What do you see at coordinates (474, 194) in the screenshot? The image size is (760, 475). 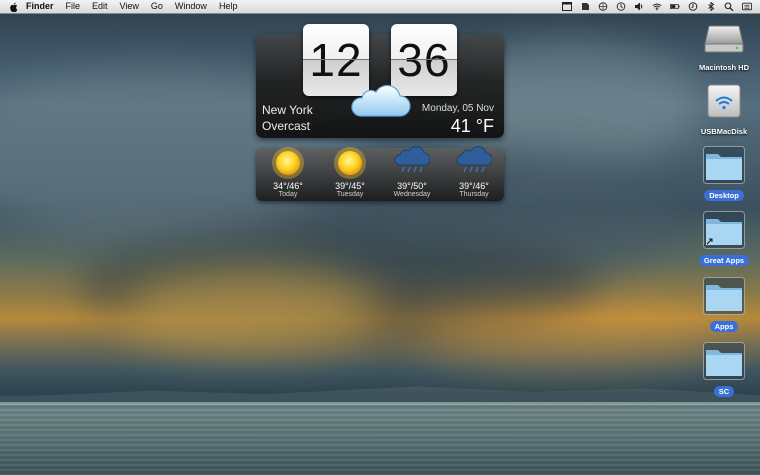 I see `forecast-day-name: Thursday` at bounding box center [474, 194].